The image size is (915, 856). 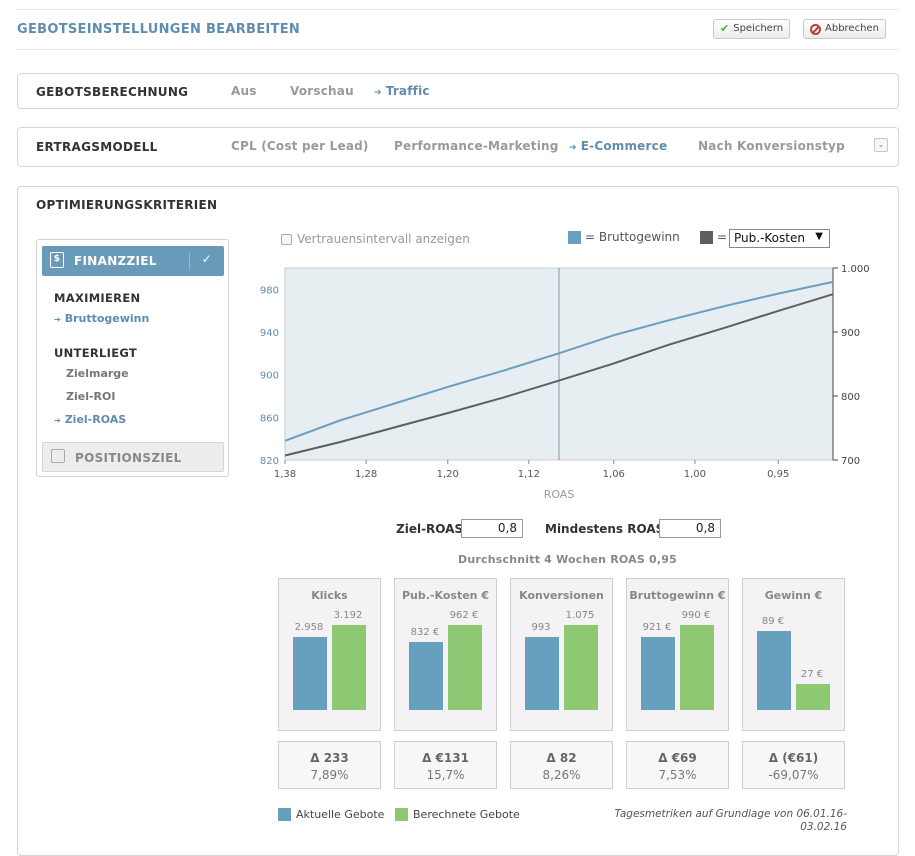 What do you see at coordinates (206, 259) in the screenshot?
I see `check-icon: ✓` at bounding box center [206, 259].